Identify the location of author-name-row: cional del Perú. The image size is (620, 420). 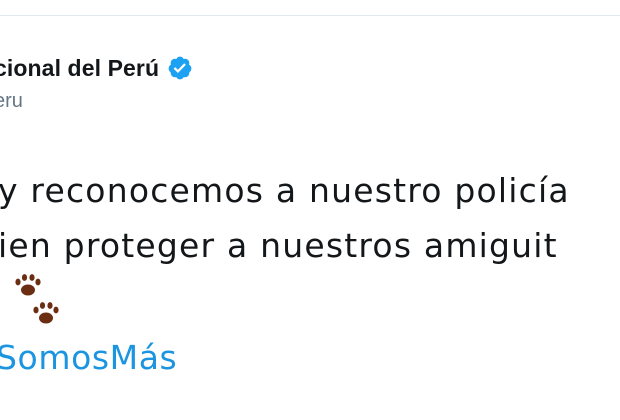
(96, 68).